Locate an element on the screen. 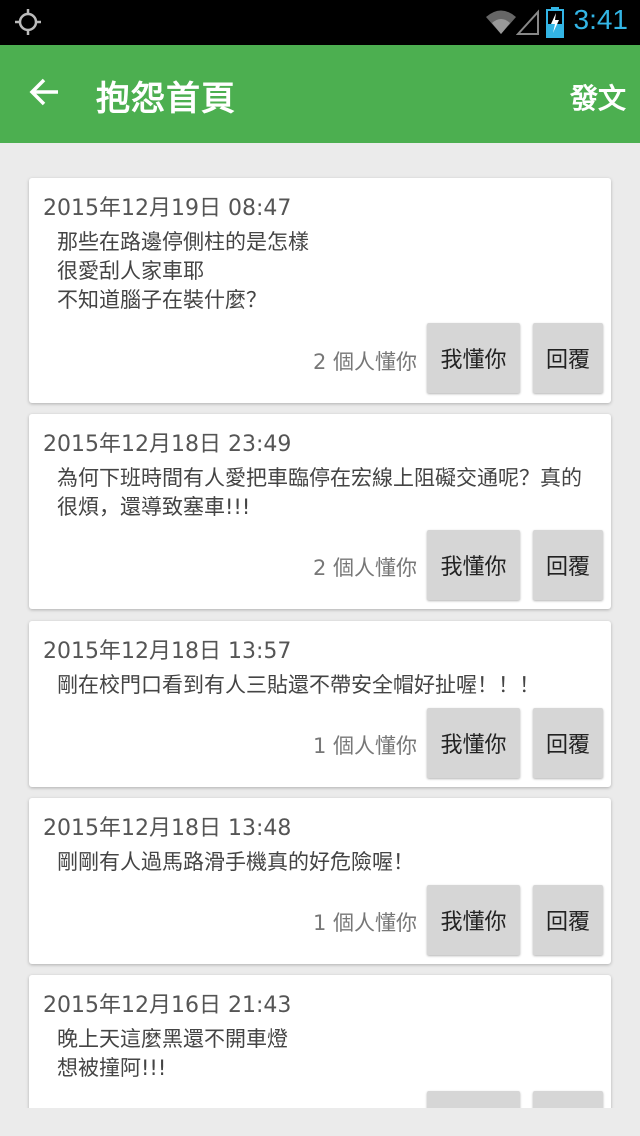 This screenshot has height=1136, width=640. status-bar: 3:41 is located at coordinates (320, 22).